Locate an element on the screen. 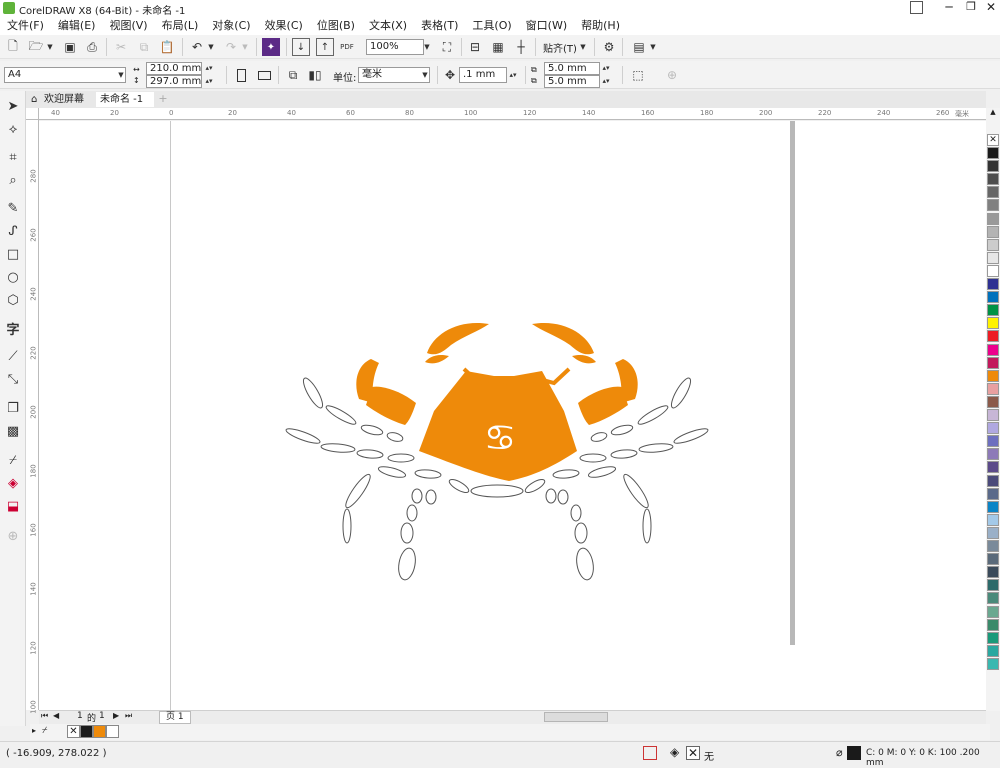 This screenshot has height=768, width=1000. document-orange-swatch is located at coordinates (99, 731).